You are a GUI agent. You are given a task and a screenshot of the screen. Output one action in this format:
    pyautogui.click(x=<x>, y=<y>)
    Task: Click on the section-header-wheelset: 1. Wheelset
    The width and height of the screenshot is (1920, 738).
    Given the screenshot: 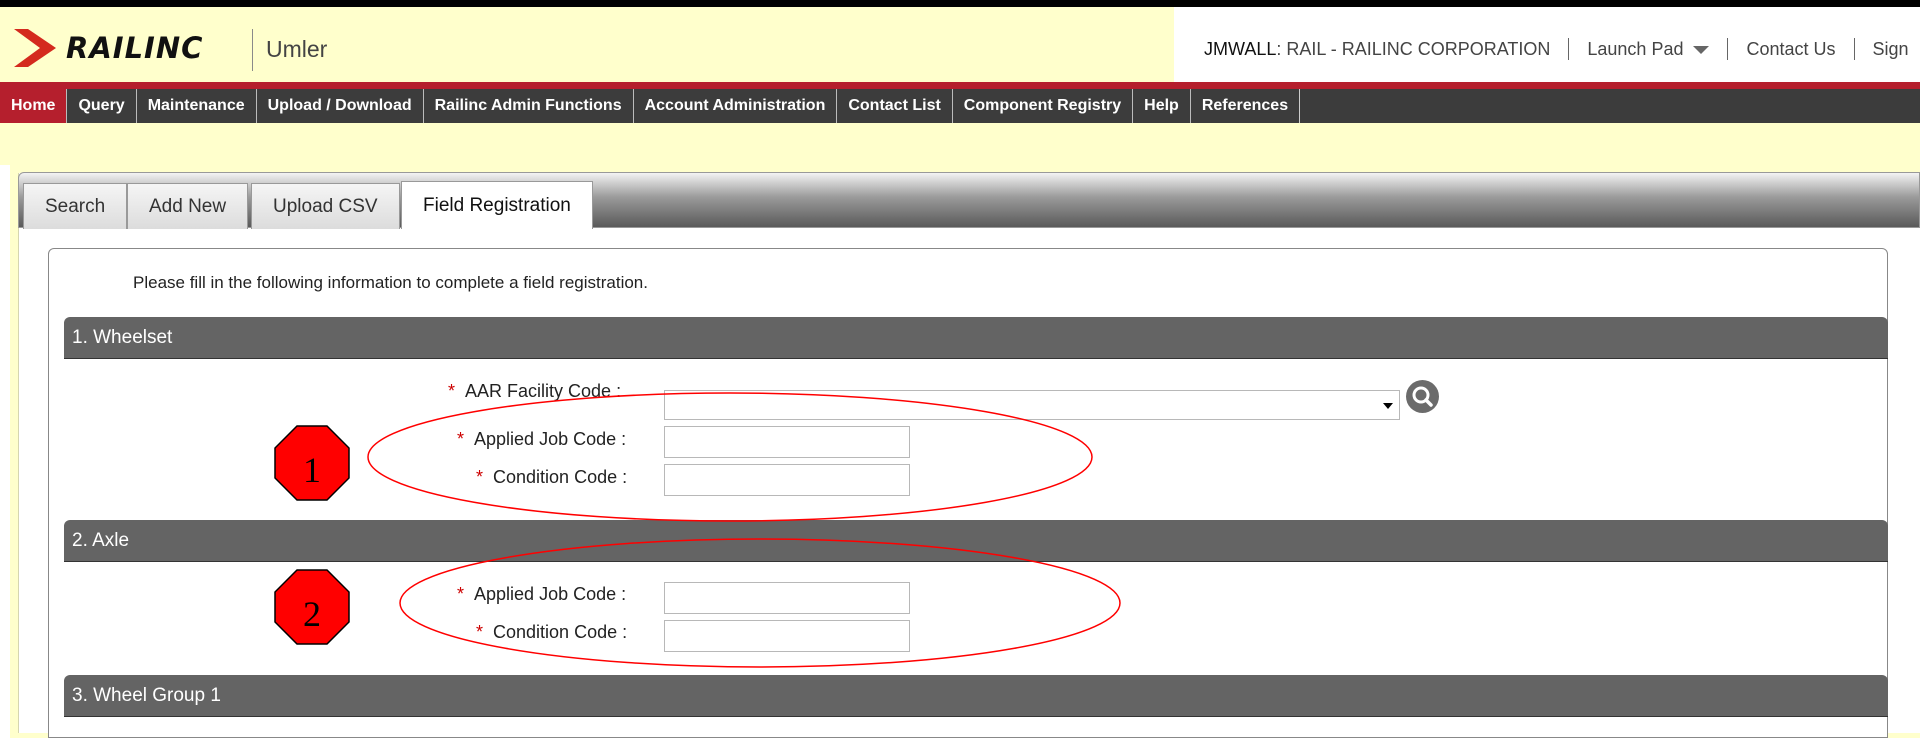 What is the action you would take?
    pyautogui.click(x=976, y=338)
    